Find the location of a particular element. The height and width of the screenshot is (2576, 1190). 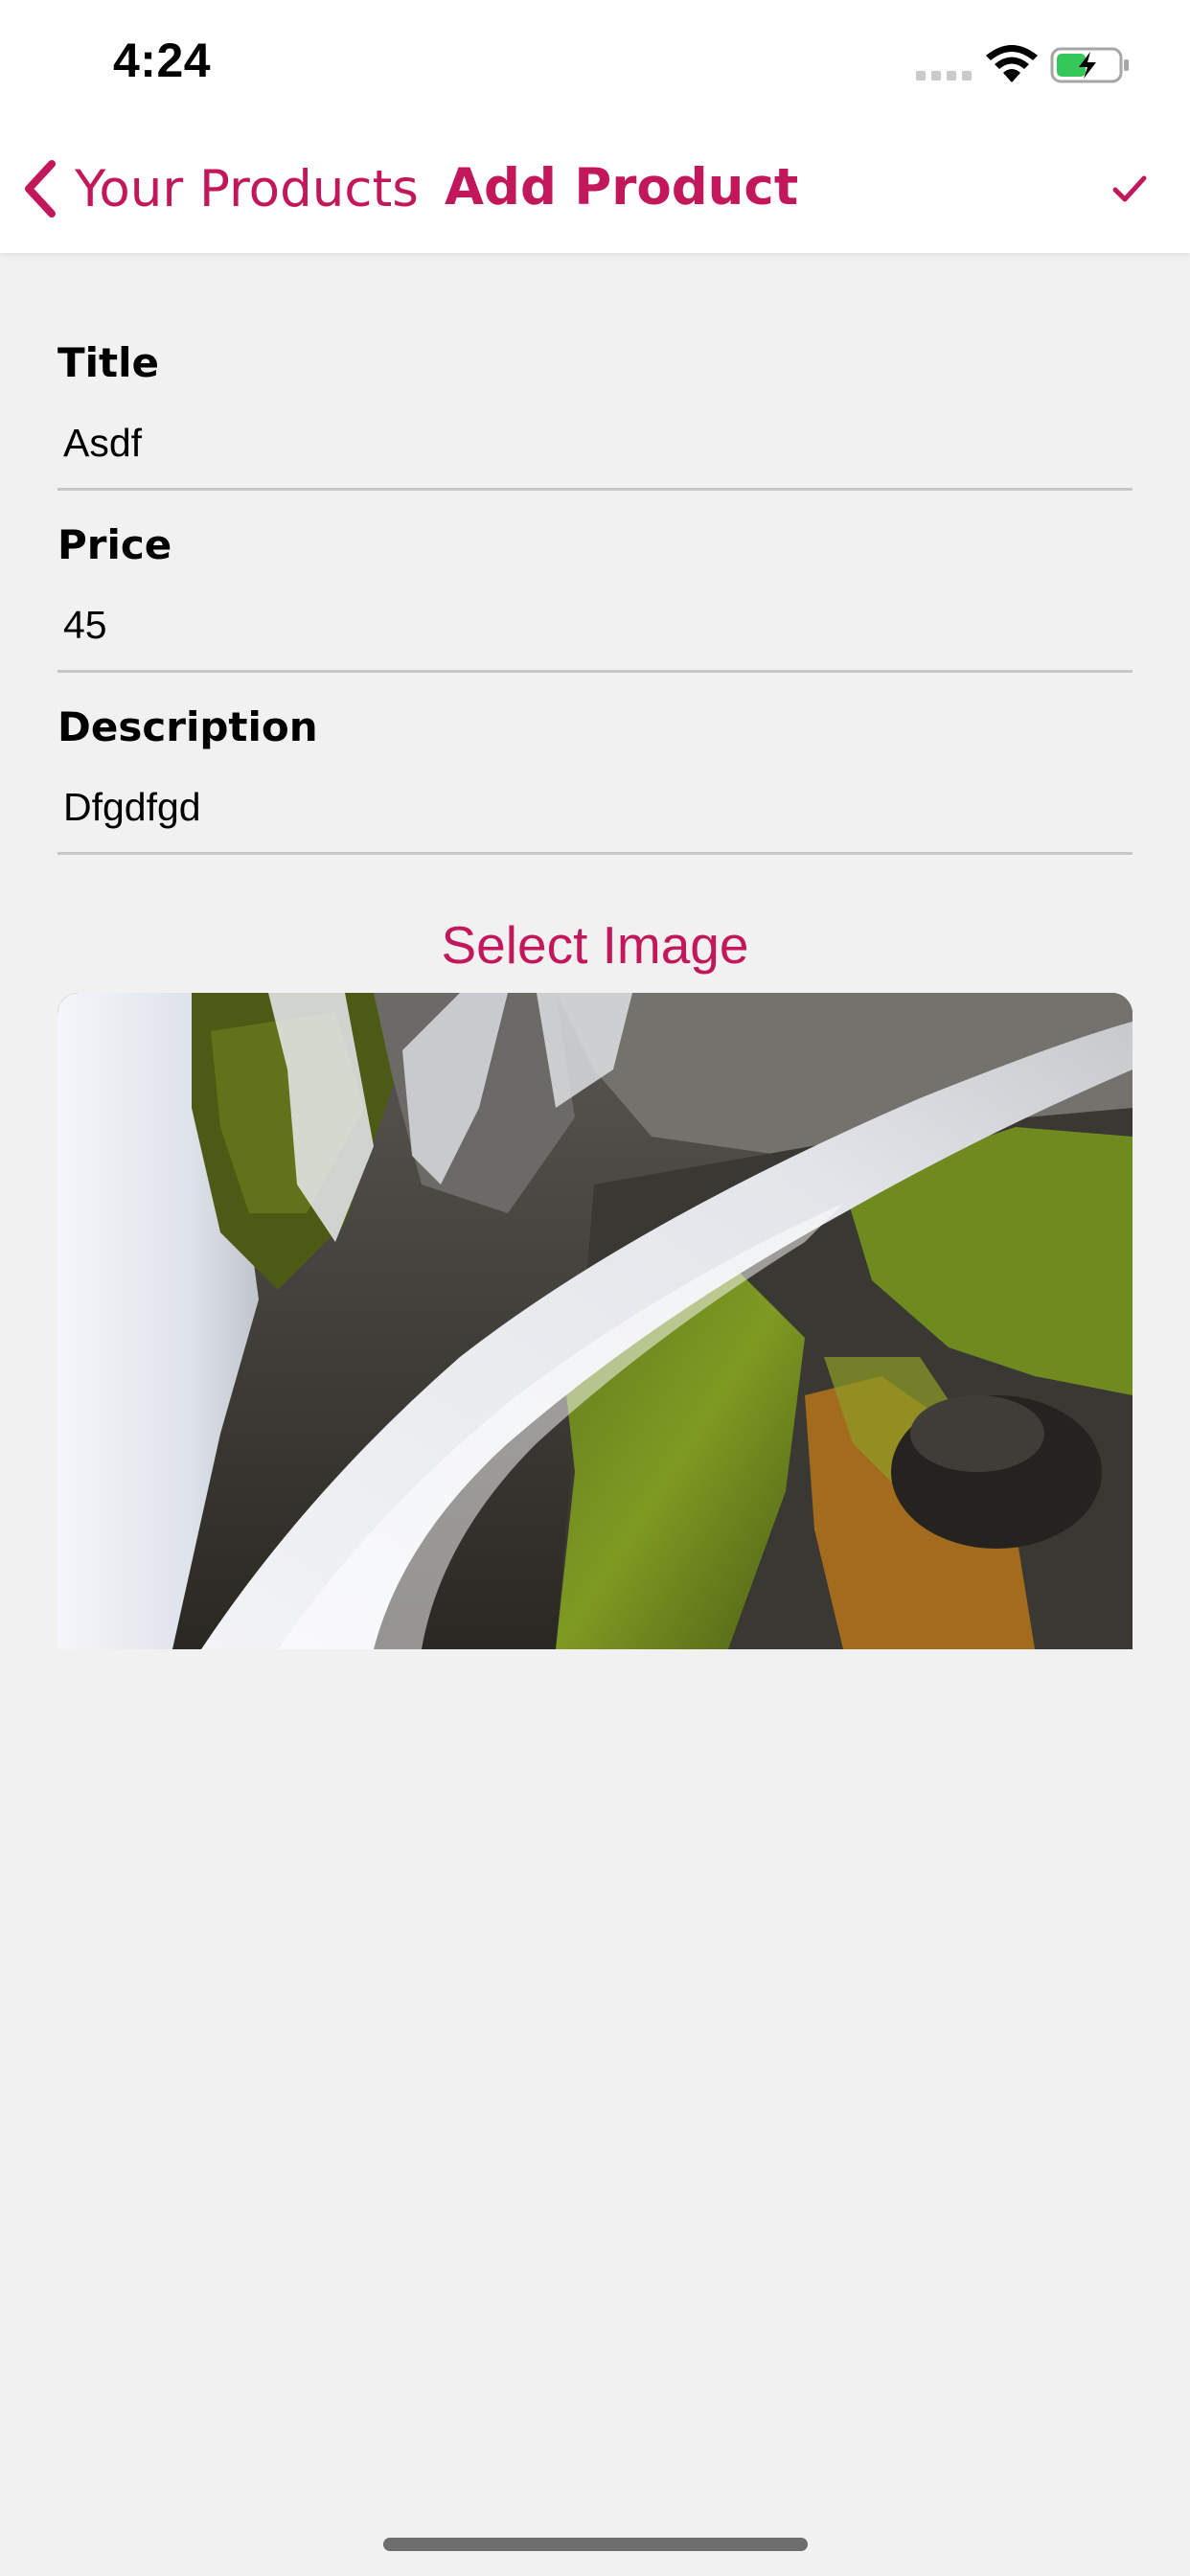

price-input is located at coordinates (595, 630).